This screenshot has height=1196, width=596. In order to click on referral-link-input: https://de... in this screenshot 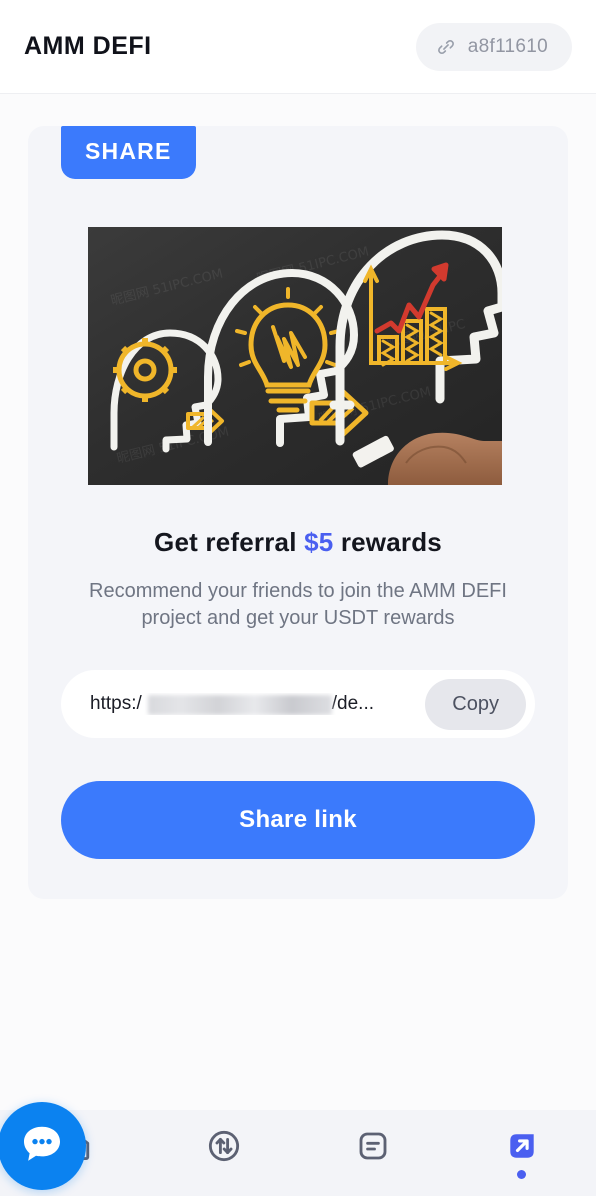, I will do `click(257, 704)`.